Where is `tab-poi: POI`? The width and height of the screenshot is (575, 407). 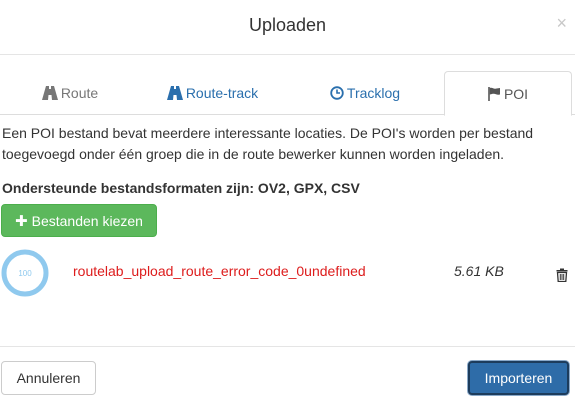
tab-poi: POI is located at coordinates (508, 93).